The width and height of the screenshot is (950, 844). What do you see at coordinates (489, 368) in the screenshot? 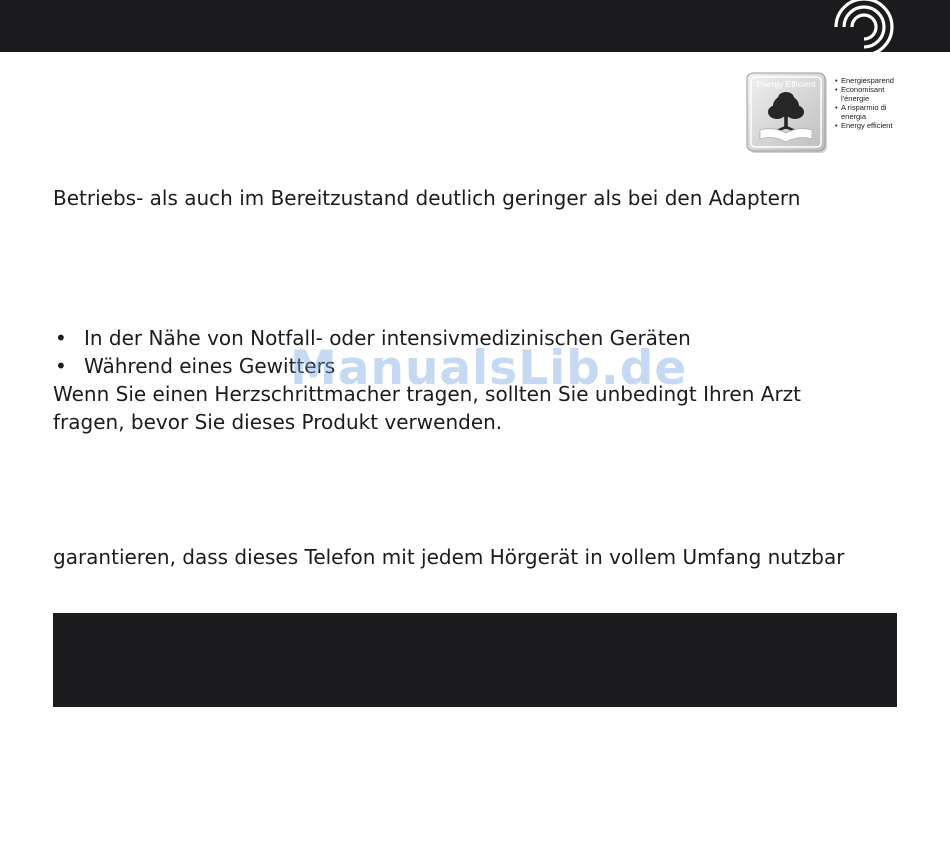
I see `watermark: ManualsLib.de` at bounding box center [489, 368].